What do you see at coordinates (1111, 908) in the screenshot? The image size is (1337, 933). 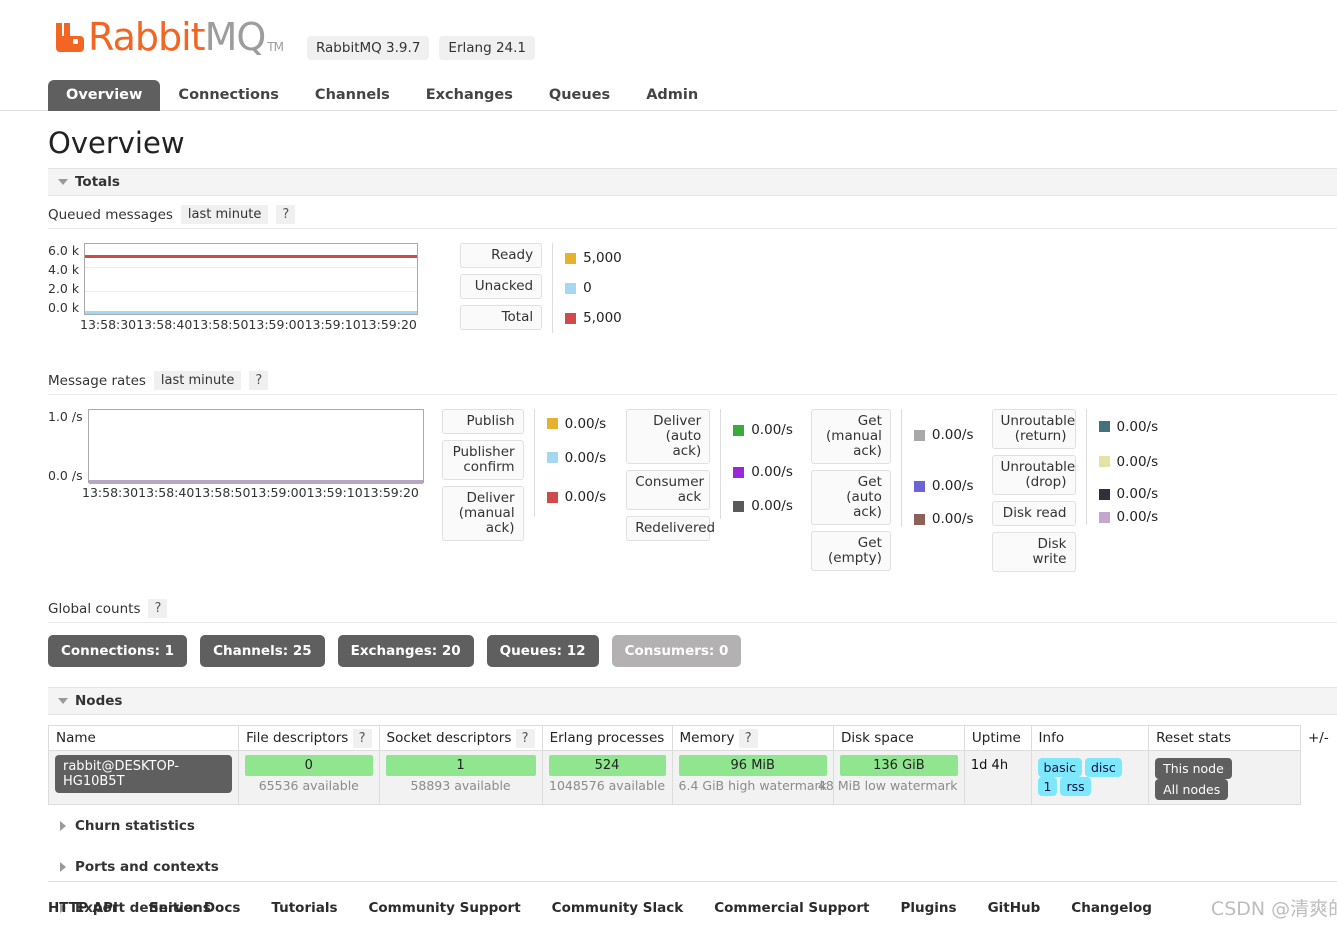 I see `footer-link-changelog: Changelog` at bounding box center [1111, 908].